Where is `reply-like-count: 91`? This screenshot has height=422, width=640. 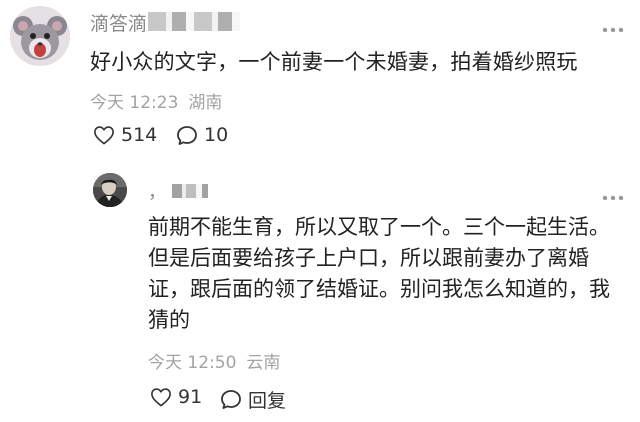 reply-like-count: 91 is located at coordinates (190, 397).